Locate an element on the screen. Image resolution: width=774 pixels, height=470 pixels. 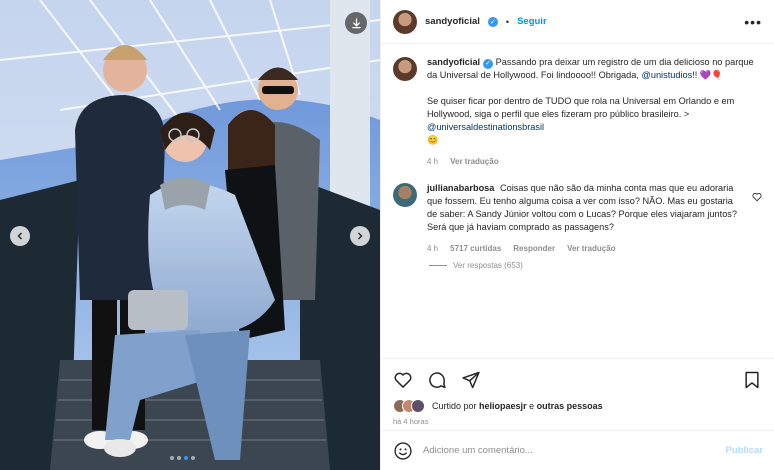
likes-middle: e is located at coordinates (532, 406).